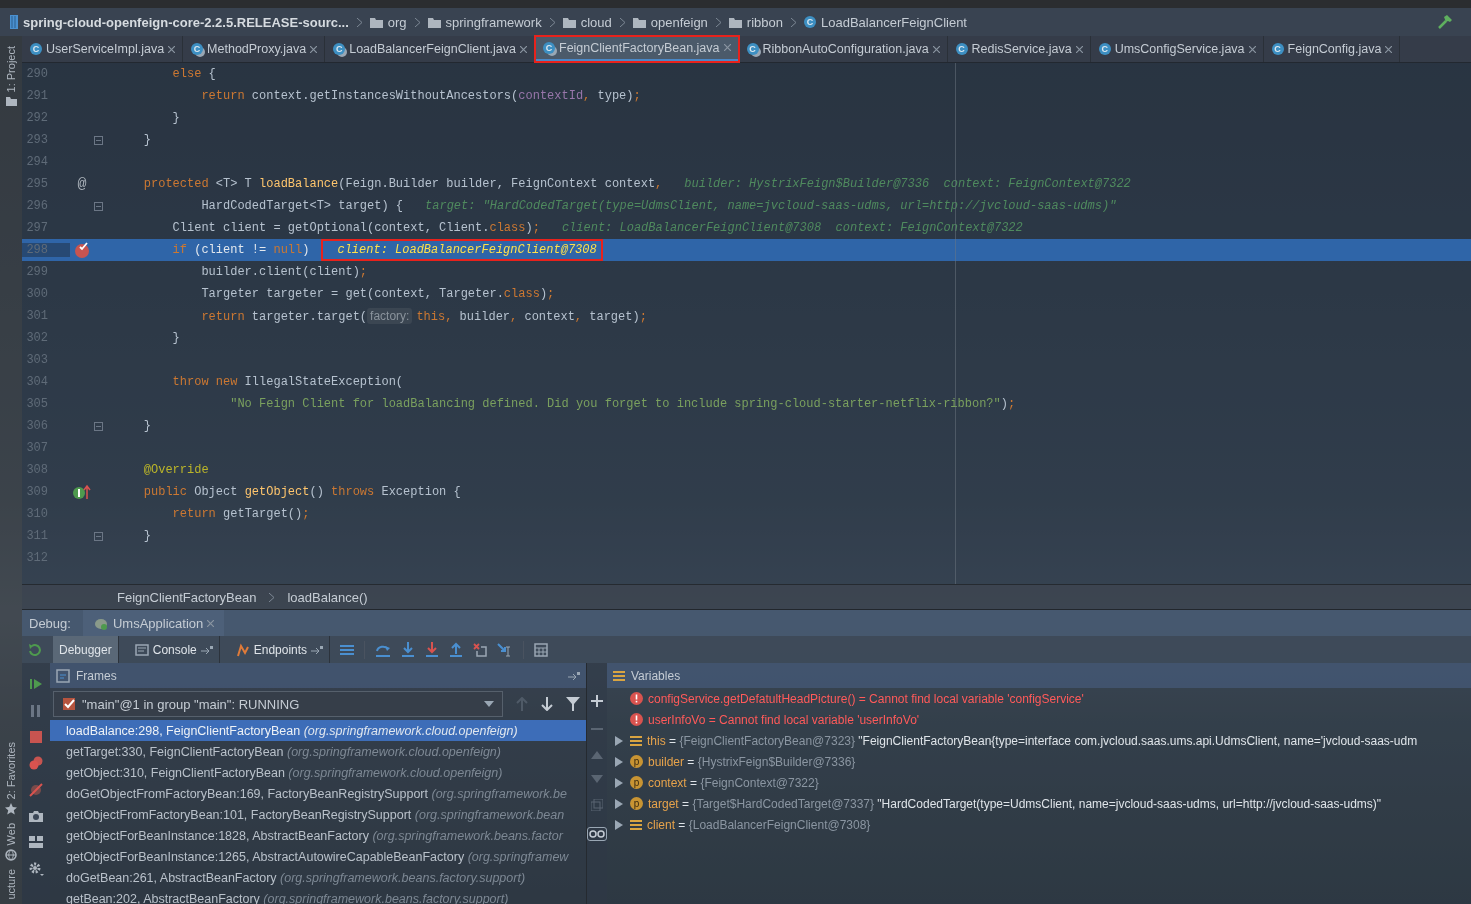 The height and width of the screenshot is (904, 1471). I want to click on breakpoints-icon, so click(36, 763).